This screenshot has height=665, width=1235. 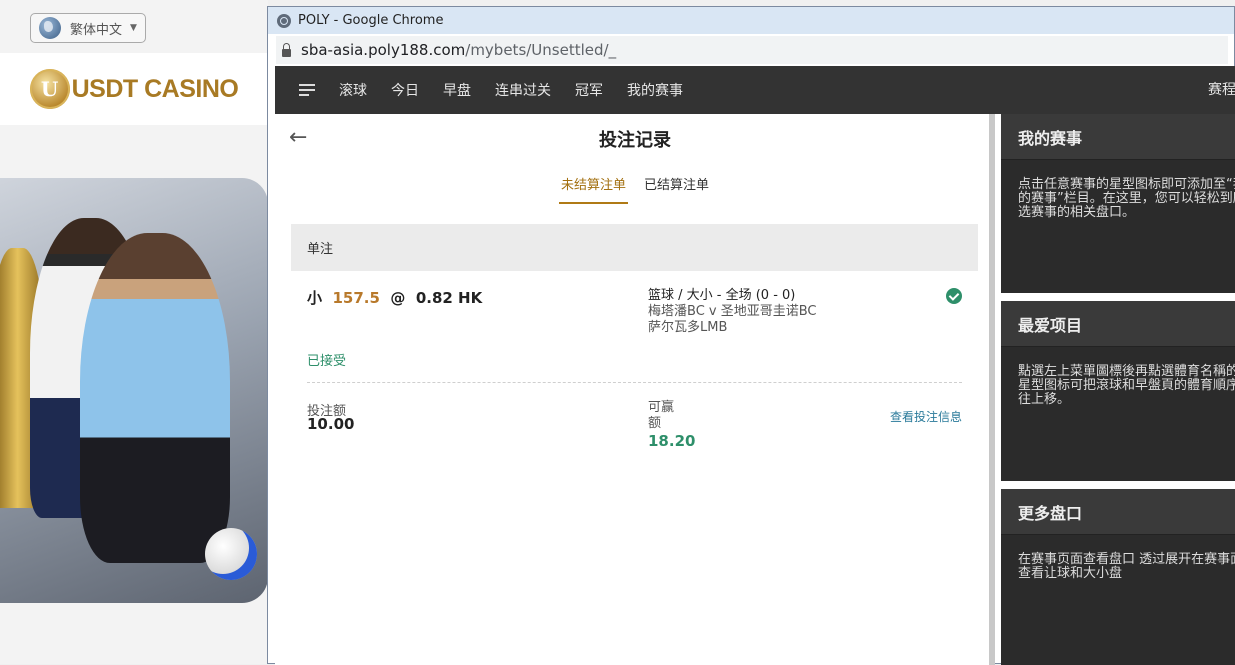 What do you see at coordinates (541, 50) in the screenshot?
I see `url-path: /mybets/Unsettled/_` at bounding box center [541, 50].